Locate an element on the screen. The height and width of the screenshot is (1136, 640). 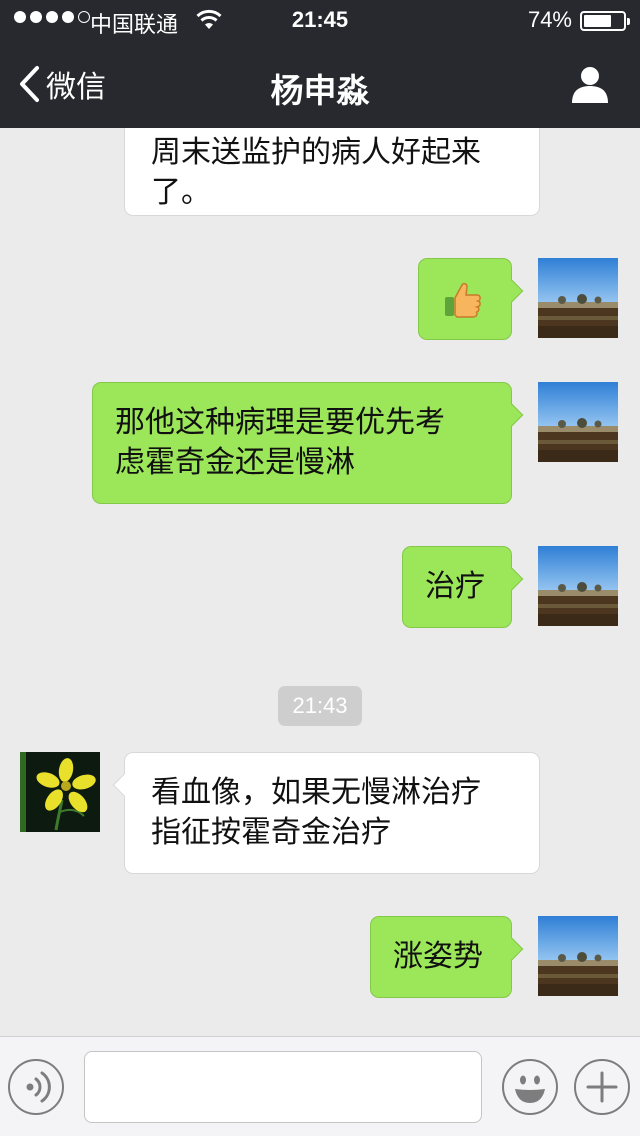
plus-icon is located at coordinates (602, 1087).